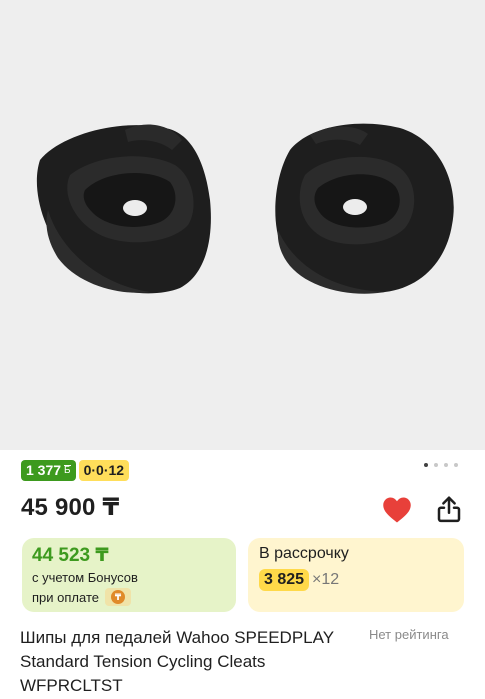 The width and height of the screenshot is (485, 699). Describe the element at coordinates (70, 555) in the screenshot. I see `bonus-price-amount: 44 523 ₸` at that location.